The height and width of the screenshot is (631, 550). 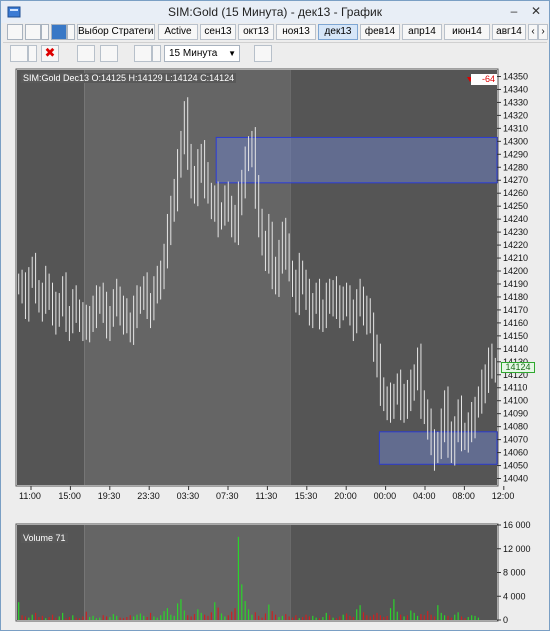 What do you see at coordinates (515, 76) in the screenshot?
I see `y-tick-label: 14350` at bounding box center [515, 76].